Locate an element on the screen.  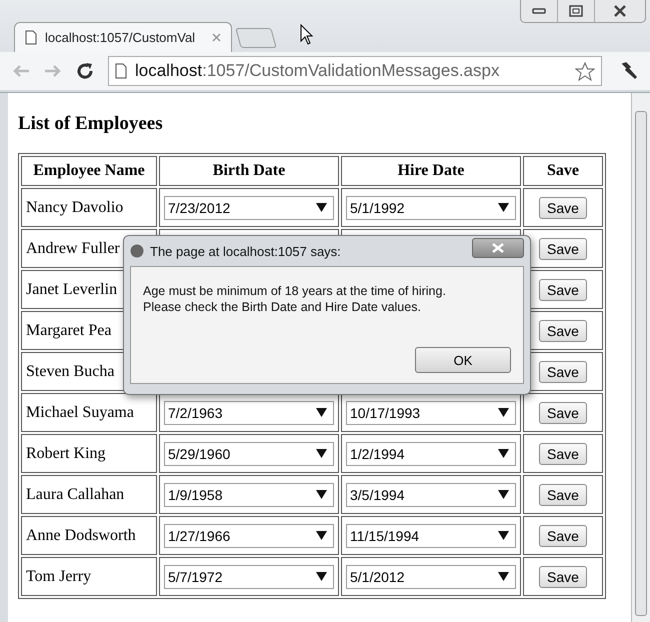
employee-name-cell: Anne Dodsworth is located at coordinates (89, 535).